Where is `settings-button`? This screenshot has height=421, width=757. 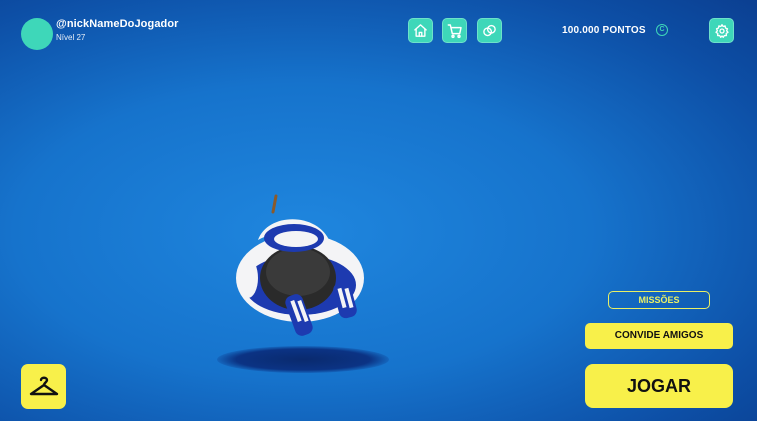 settings-button is located at coordinates (721, 30).